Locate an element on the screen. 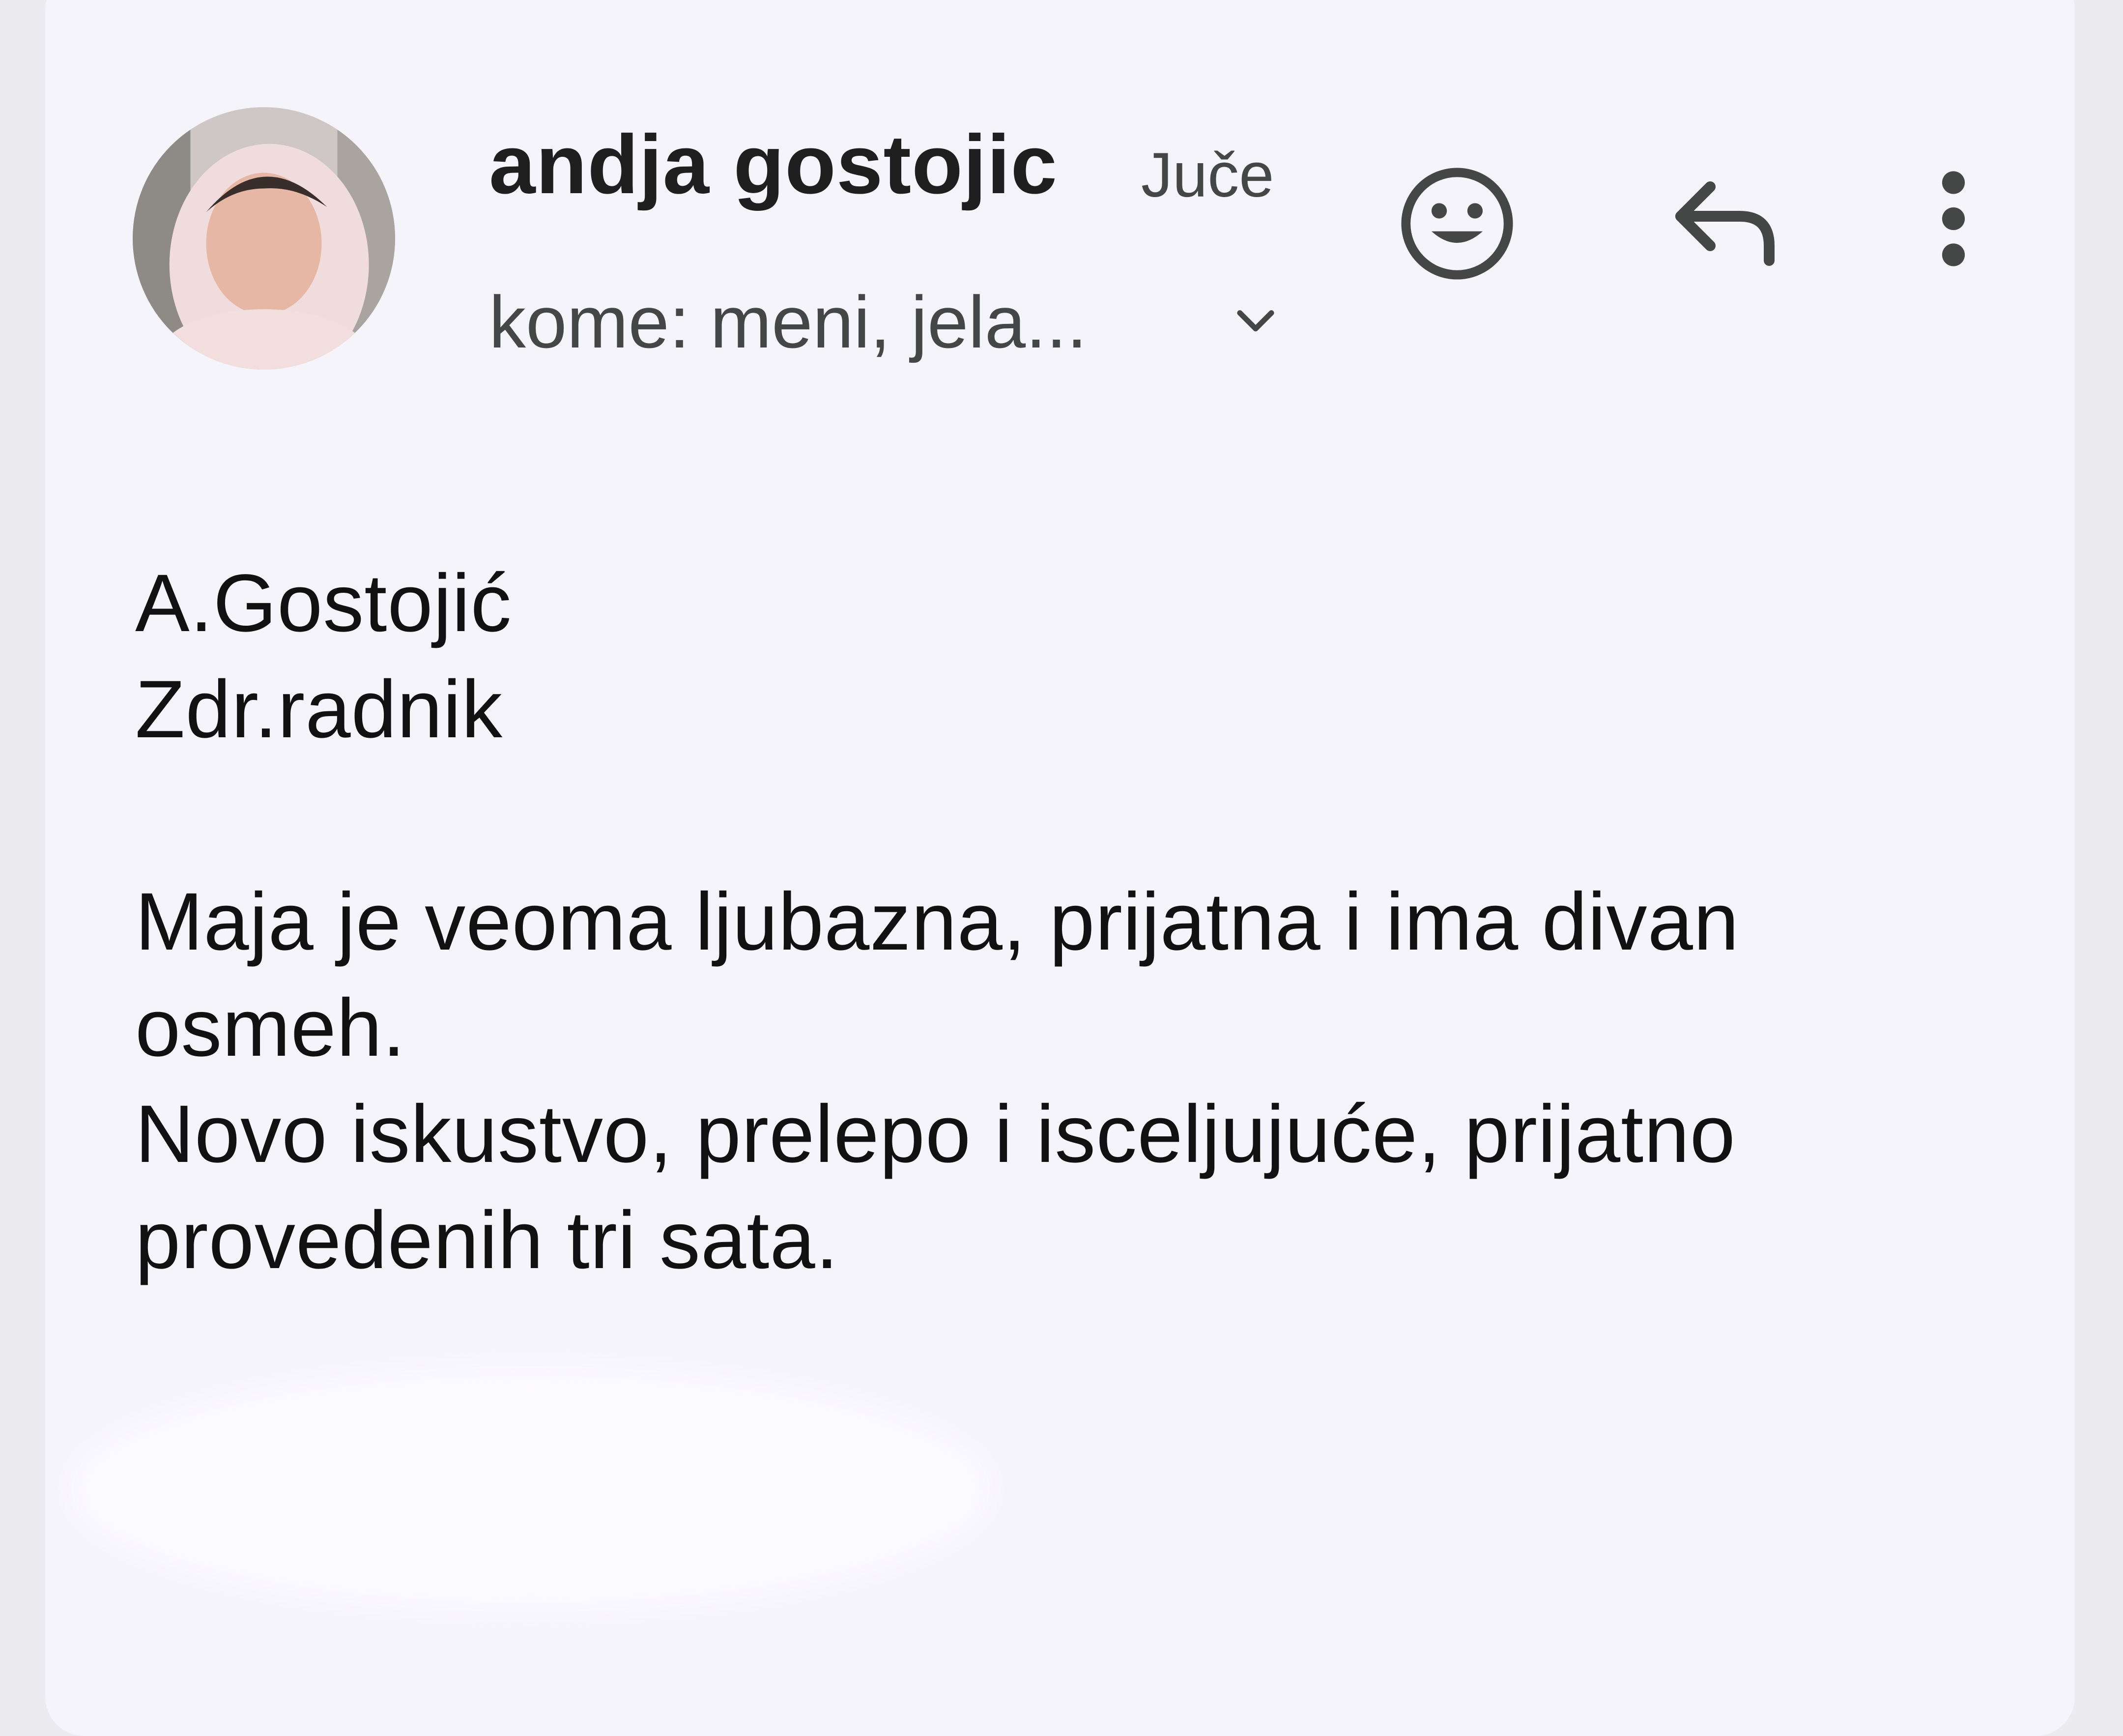 This screenshot has height=1736, width=2123. smiley-face-icon is located at coordinates (1457, 224).